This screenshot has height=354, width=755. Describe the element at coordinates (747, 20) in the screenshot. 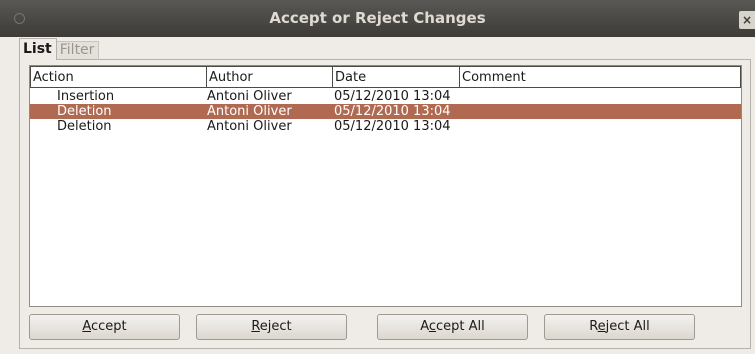

I see `close-icon: ×` at that location.